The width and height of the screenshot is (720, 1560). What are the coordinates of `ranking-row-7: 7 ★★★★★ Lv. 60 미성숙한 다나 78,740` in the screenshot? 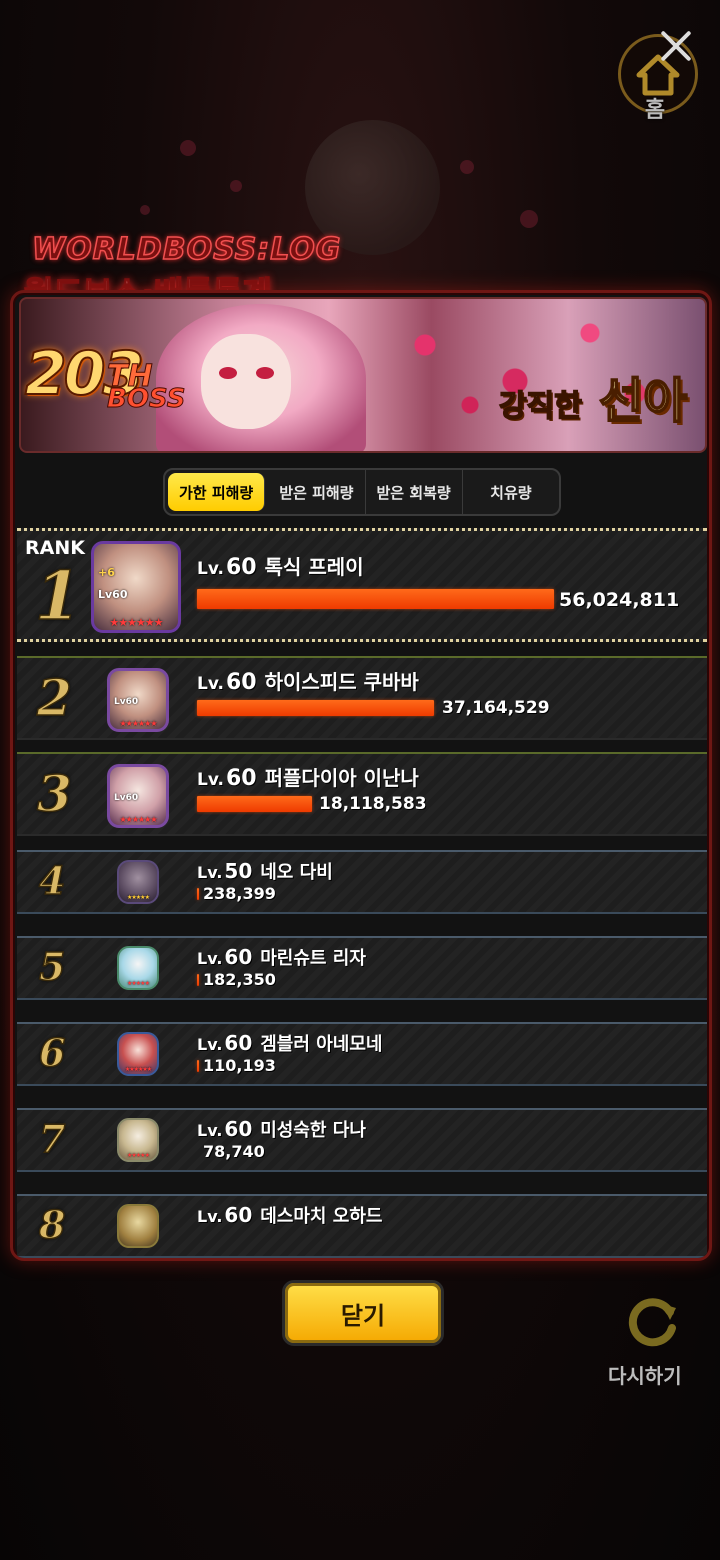 It's located at (362, 1140).